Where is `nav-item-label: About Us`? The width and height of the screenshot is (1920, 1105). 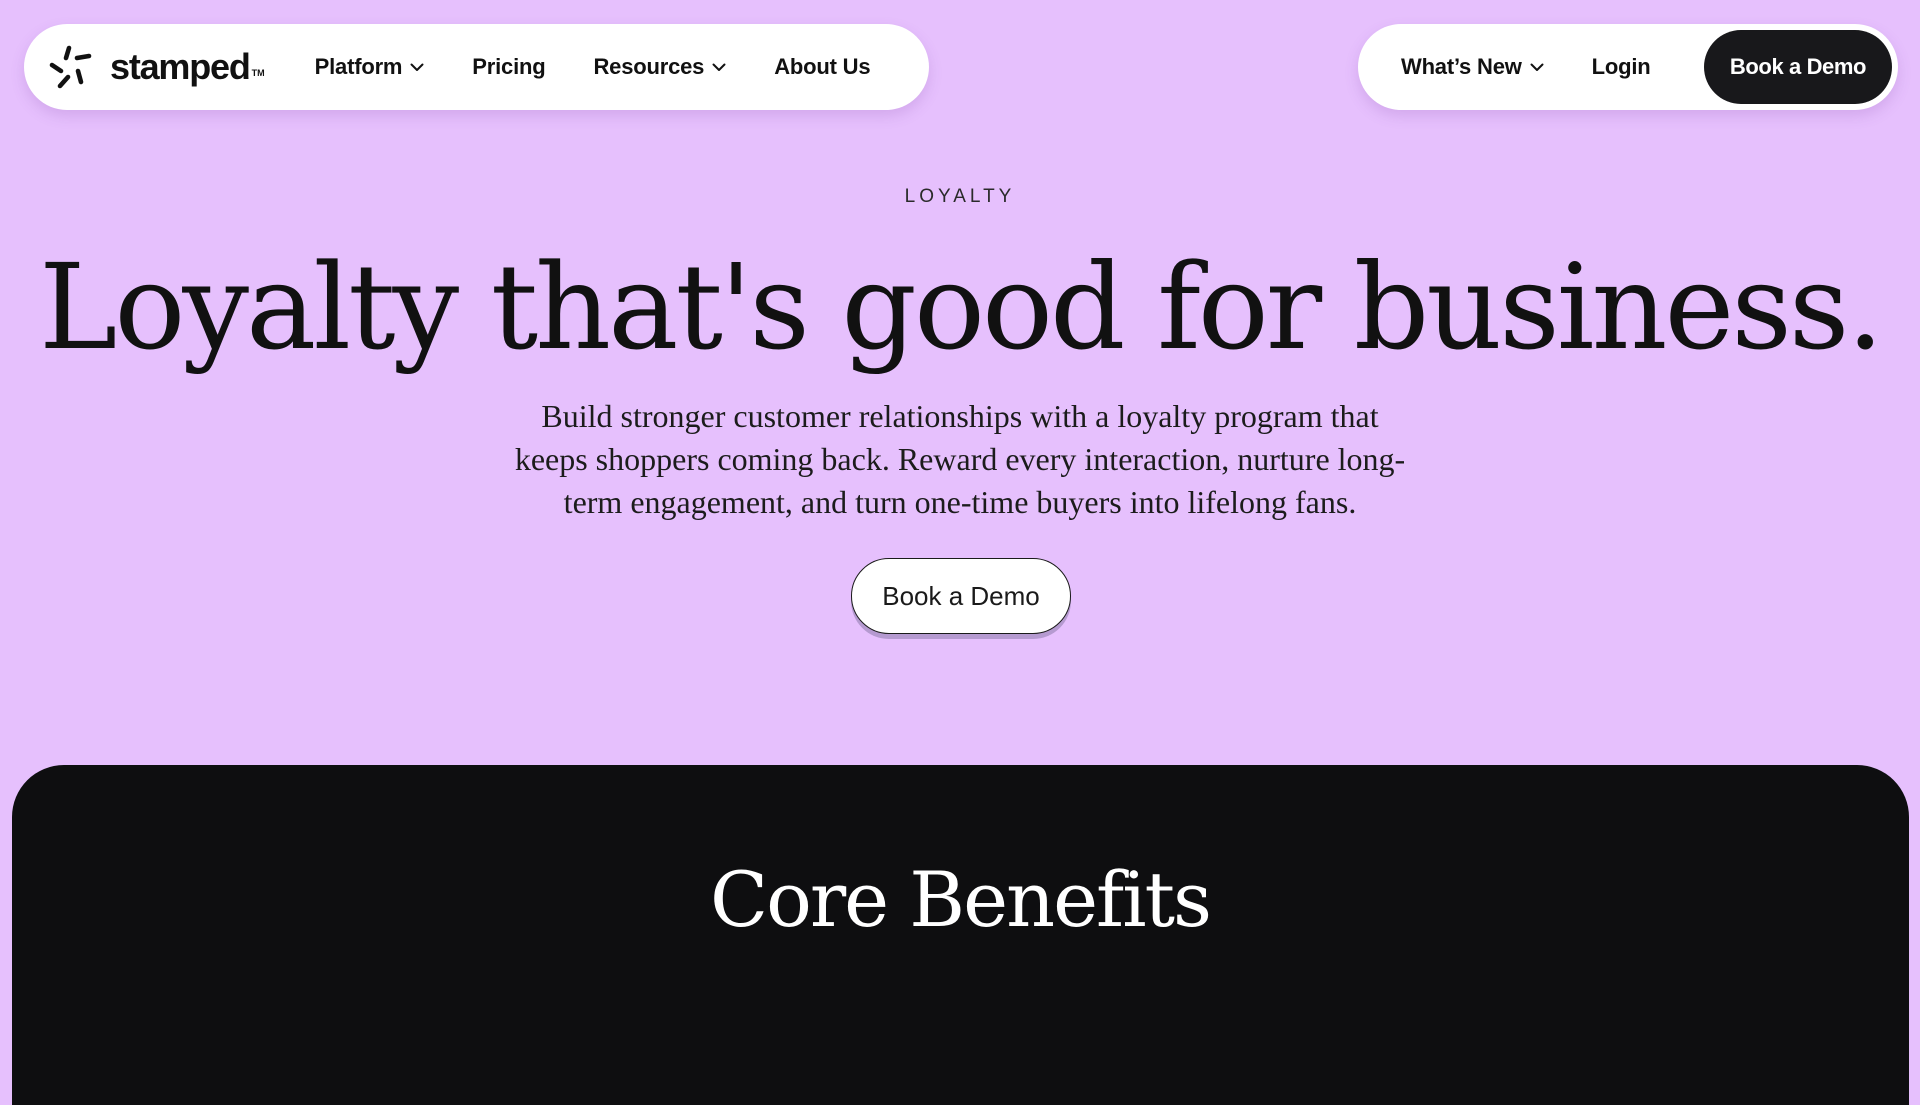 nav-item-label: About Us is located at coordinates (822, 66).